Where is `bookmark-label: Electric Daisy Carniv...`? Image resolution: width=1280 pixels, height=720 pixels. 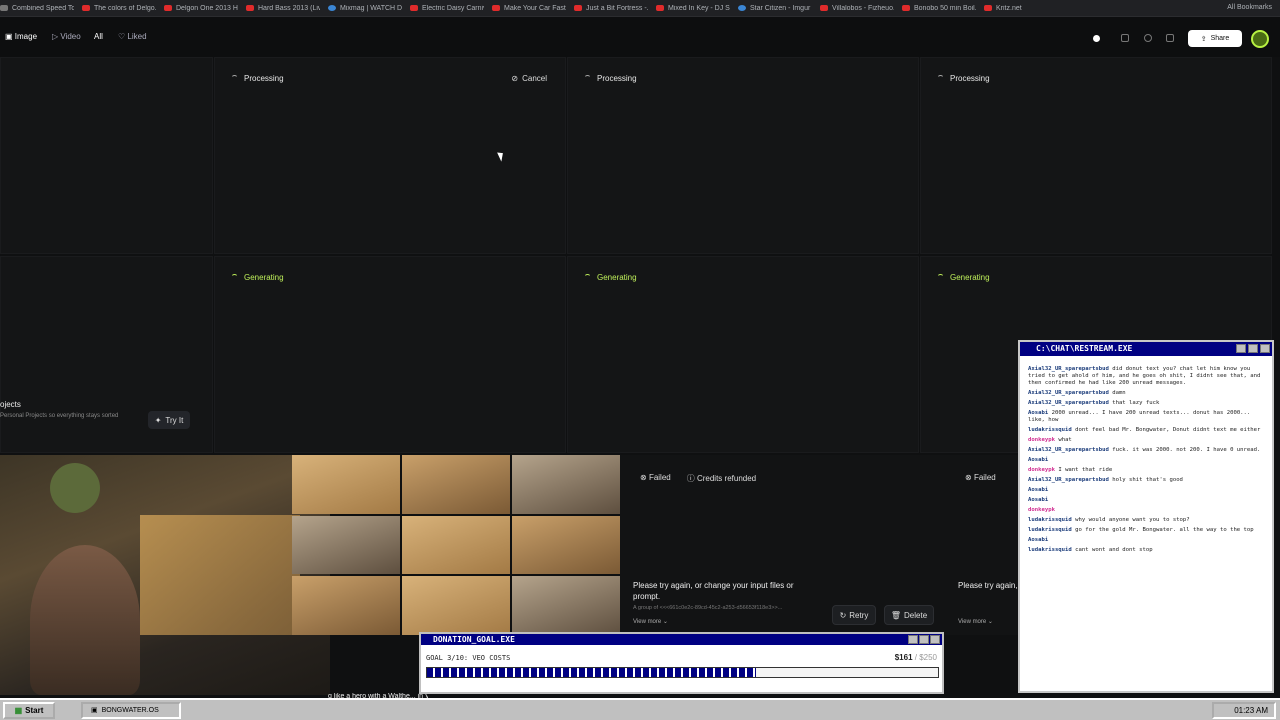 bookmark-label: Electric Daisy Carniv... is located at coordinates (453, 8).